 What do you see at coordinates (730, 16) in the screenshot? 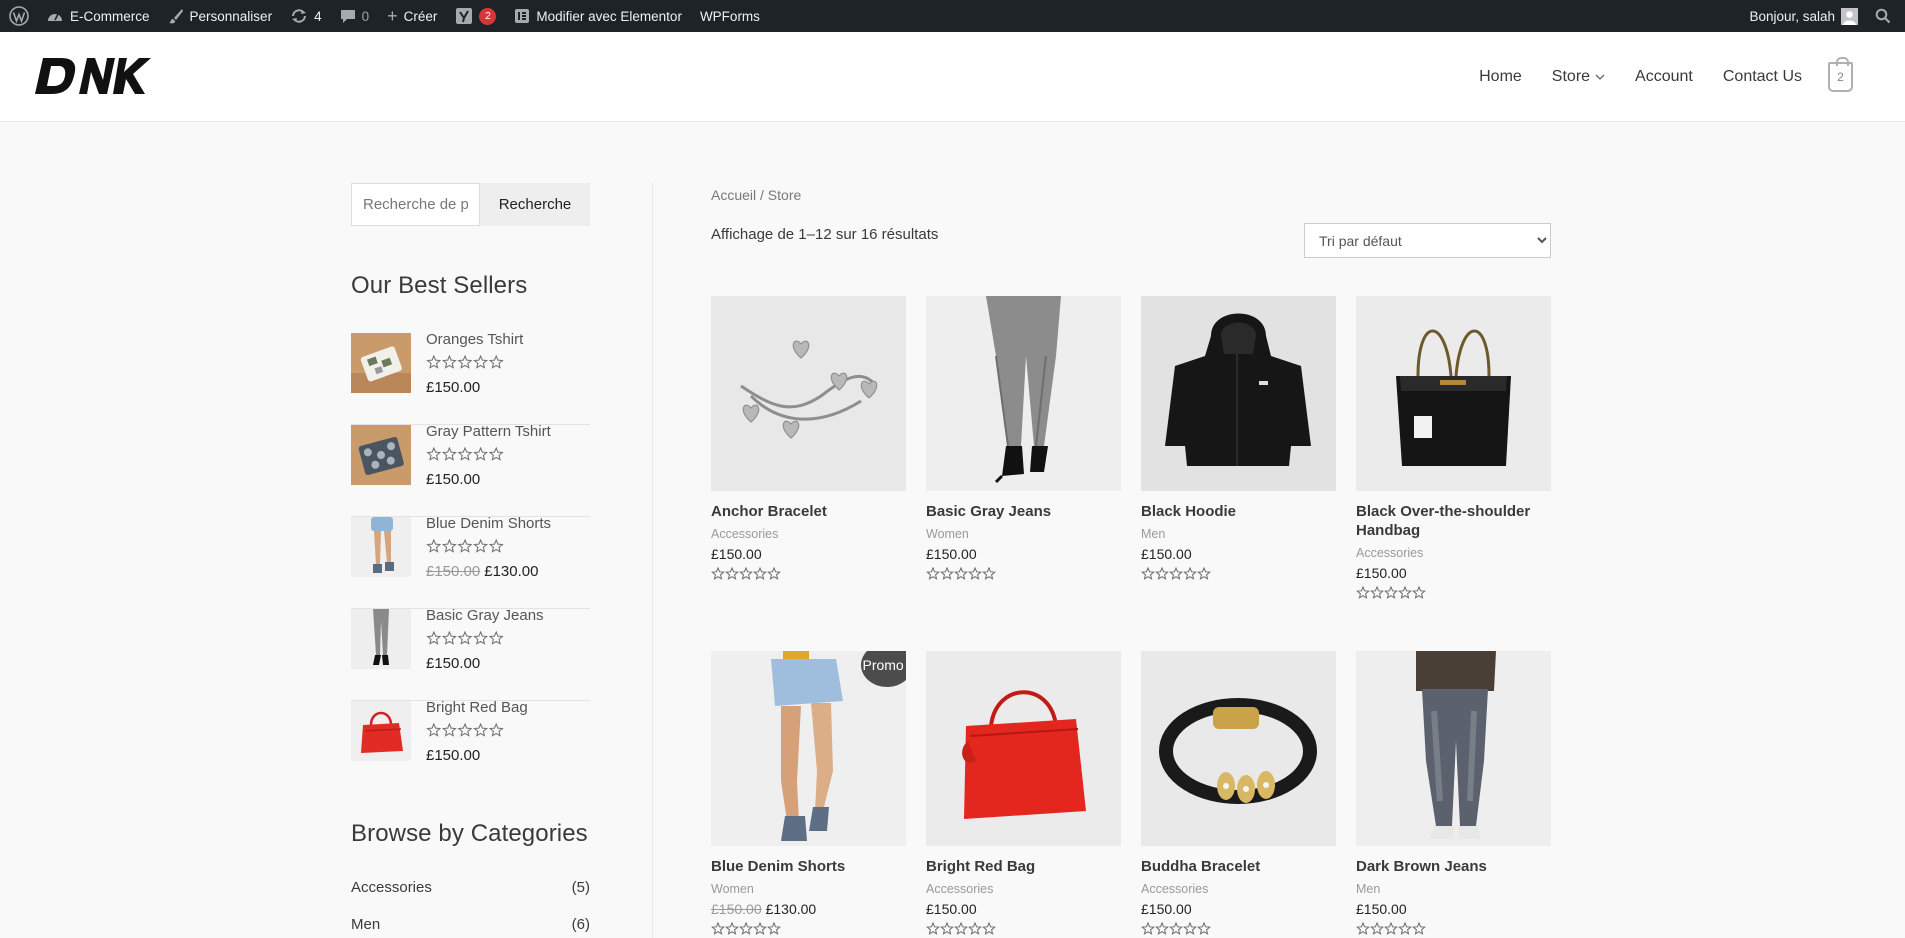
I see `admin-wpforms: WPForms` at bounding box center [730, 16].